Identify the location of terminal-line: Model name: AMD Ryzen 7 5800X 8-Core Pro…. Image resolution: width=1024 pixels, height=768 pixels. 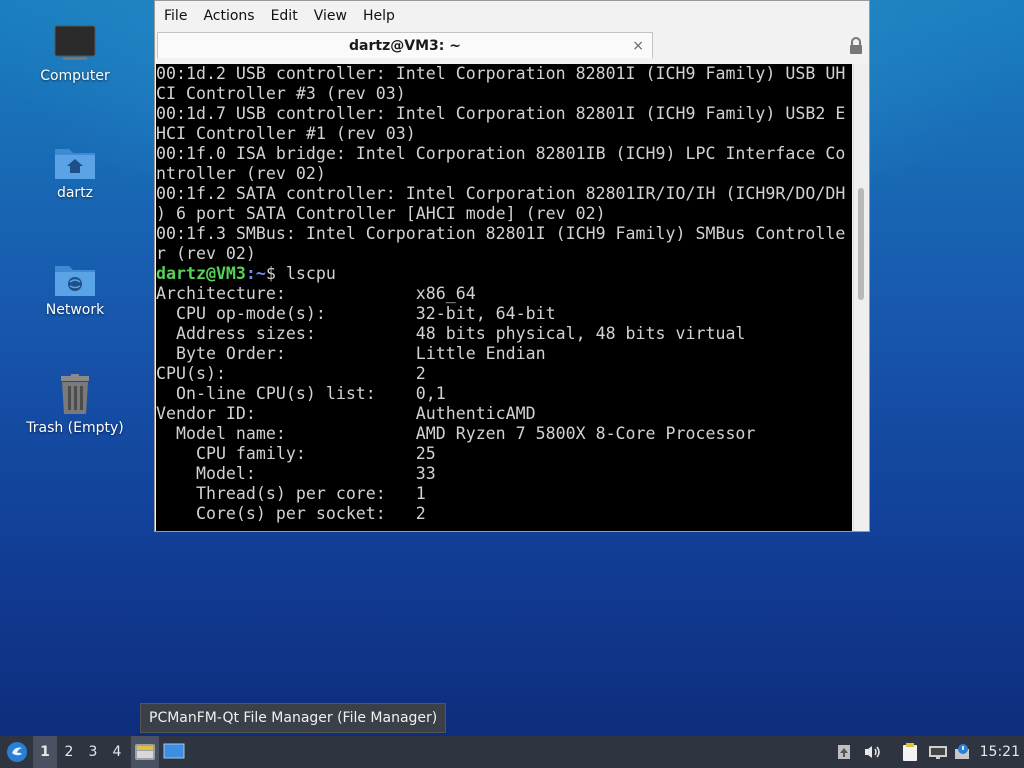
(456, 433).